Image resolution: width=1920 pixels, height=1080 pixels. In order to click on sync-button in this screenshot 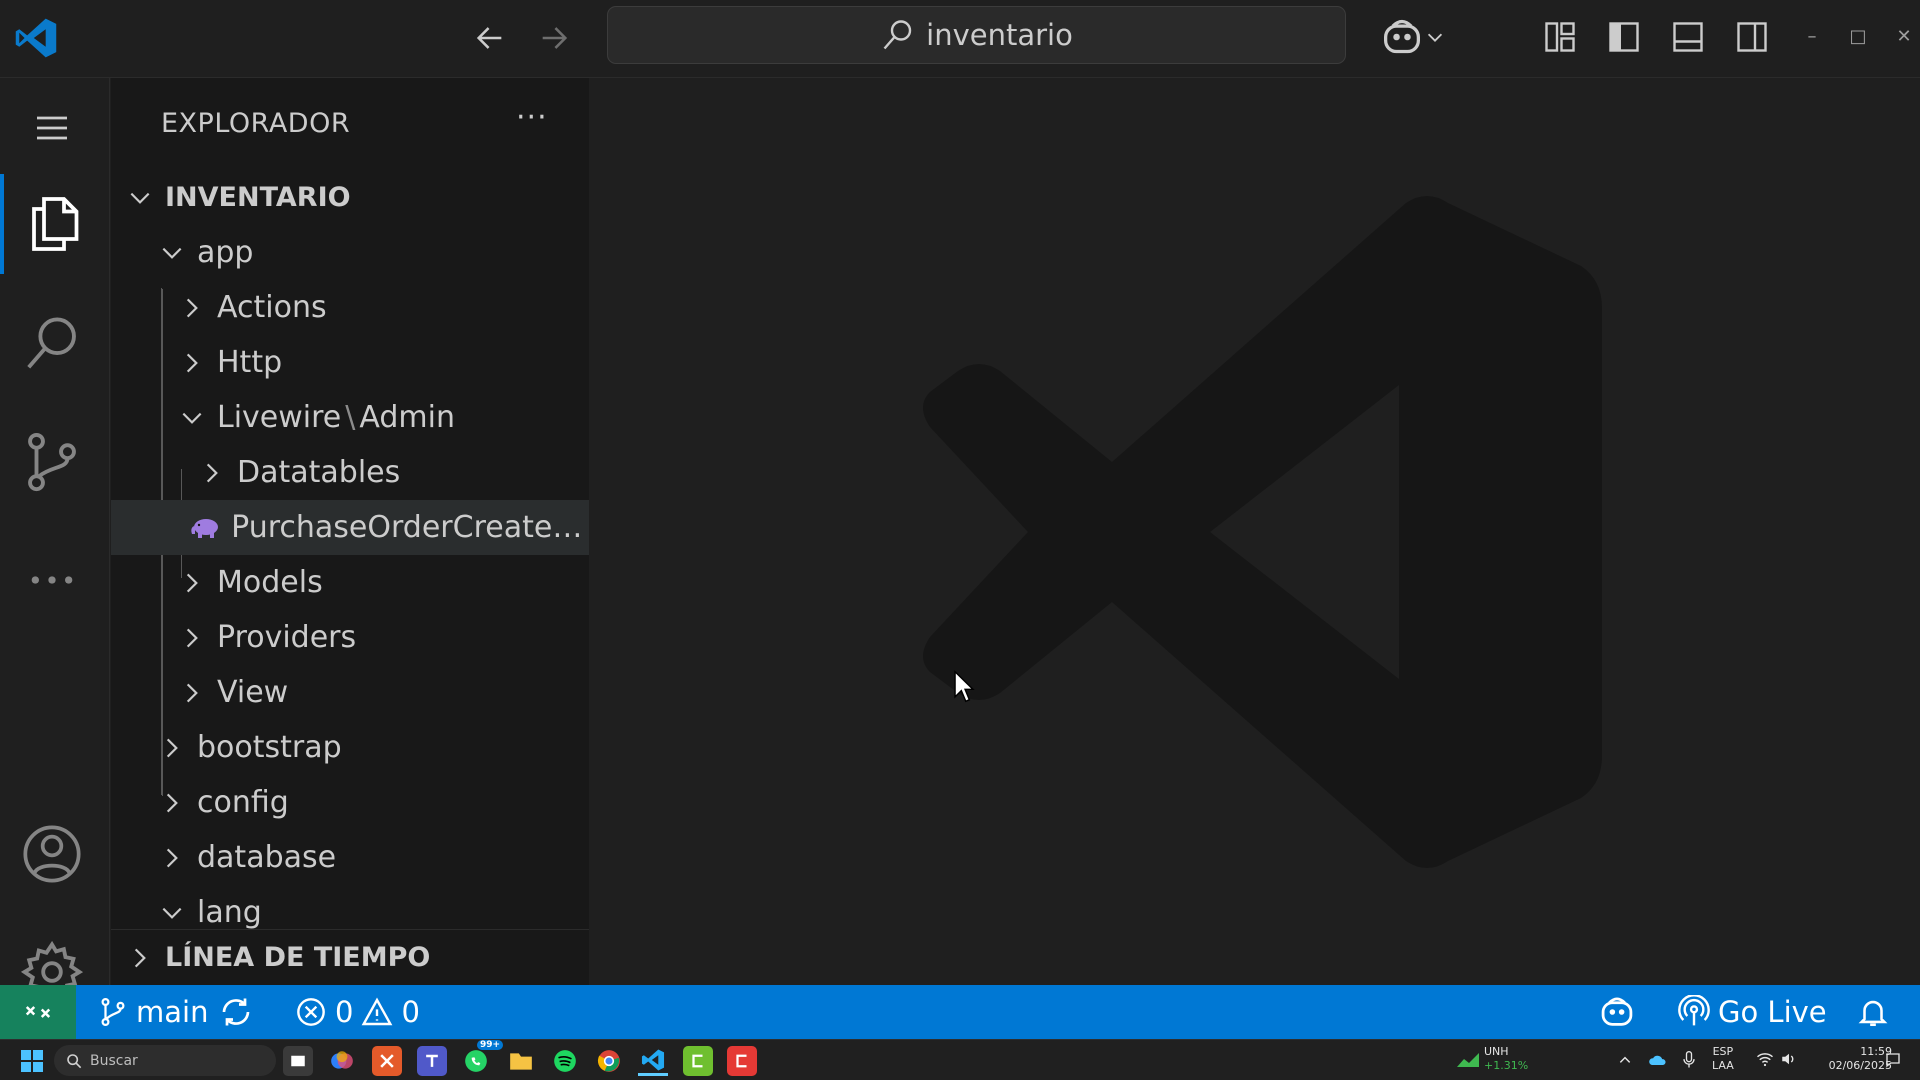, I will do `click(236, 1012)`.